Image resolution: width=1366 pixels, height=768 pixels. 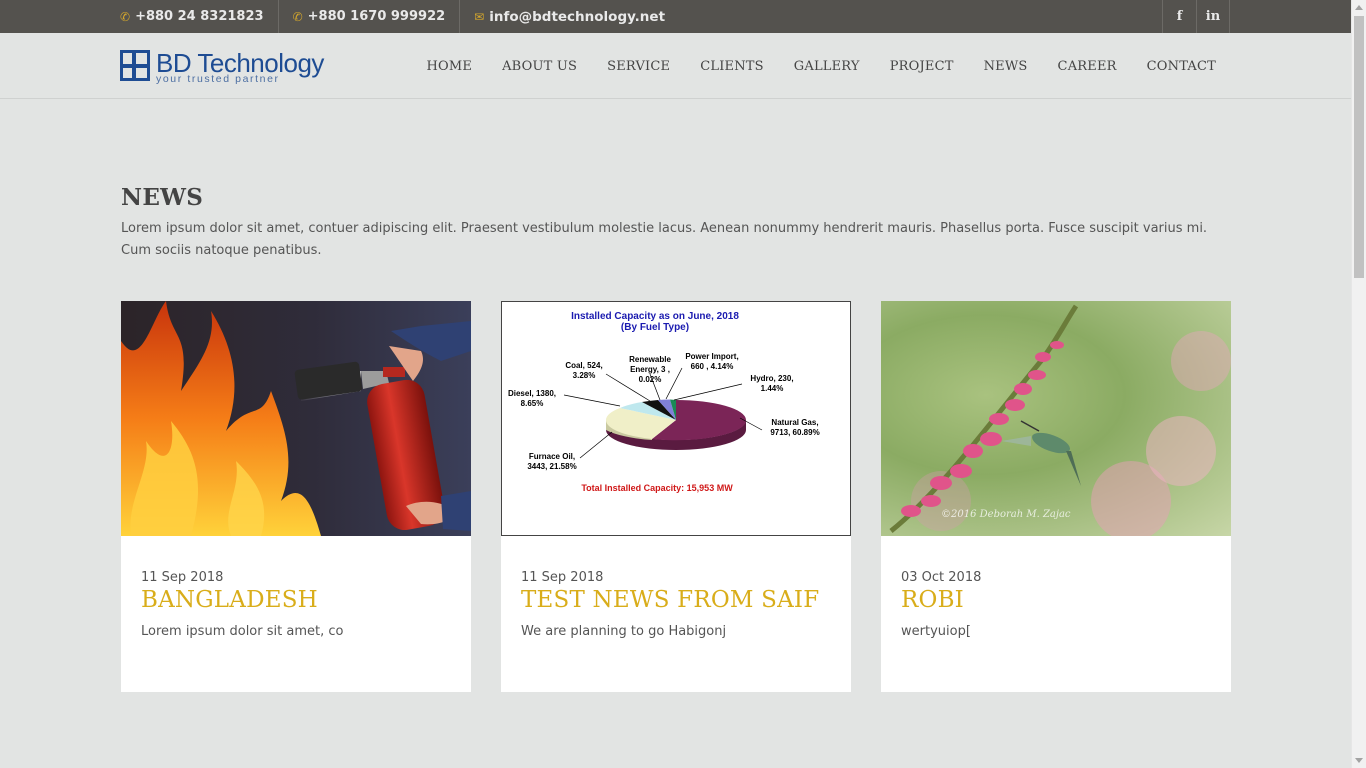 What do you see at coordinates (772, 388) in the screenshot?
I see `chart-label: 1.44%` at bounding box center [772, 388].